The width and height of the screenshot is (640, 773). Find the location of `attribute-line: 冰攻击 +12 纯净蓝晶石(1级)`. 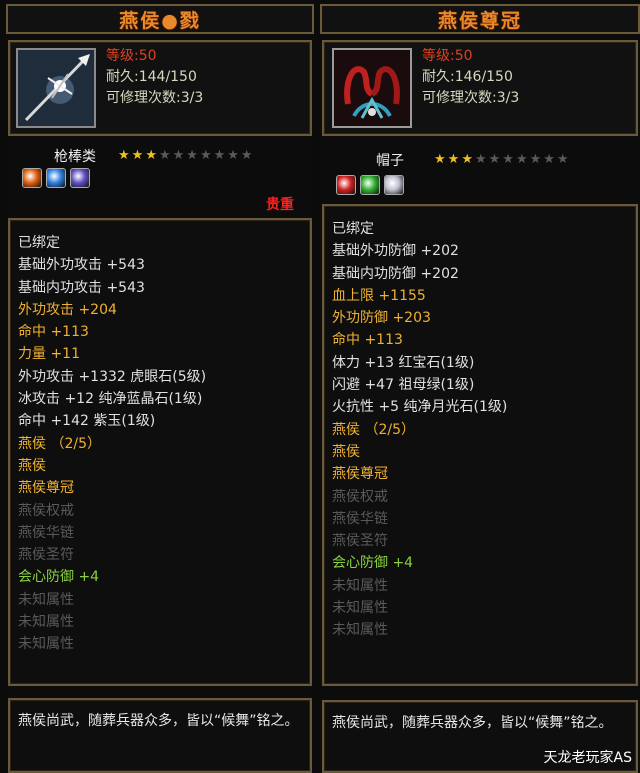

attribute-line: 冰攻击 +12 纯净蓝晶石(1级) is located at coordinates (110, 399).